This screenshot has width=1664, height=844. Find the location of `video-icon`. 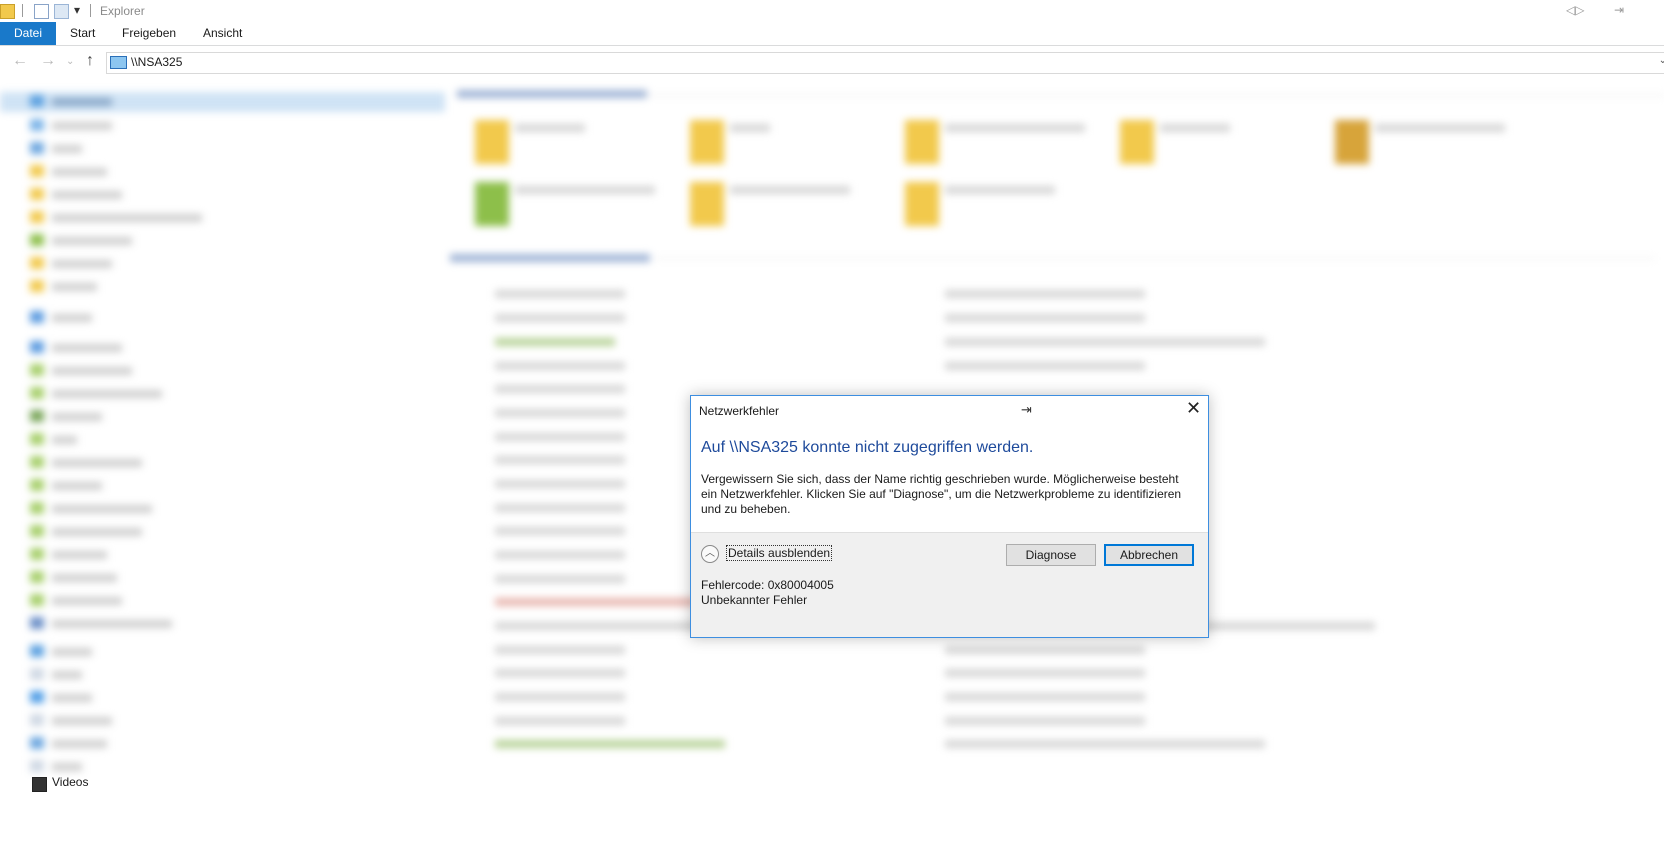

video-icon is located at coordinates (39, 784).